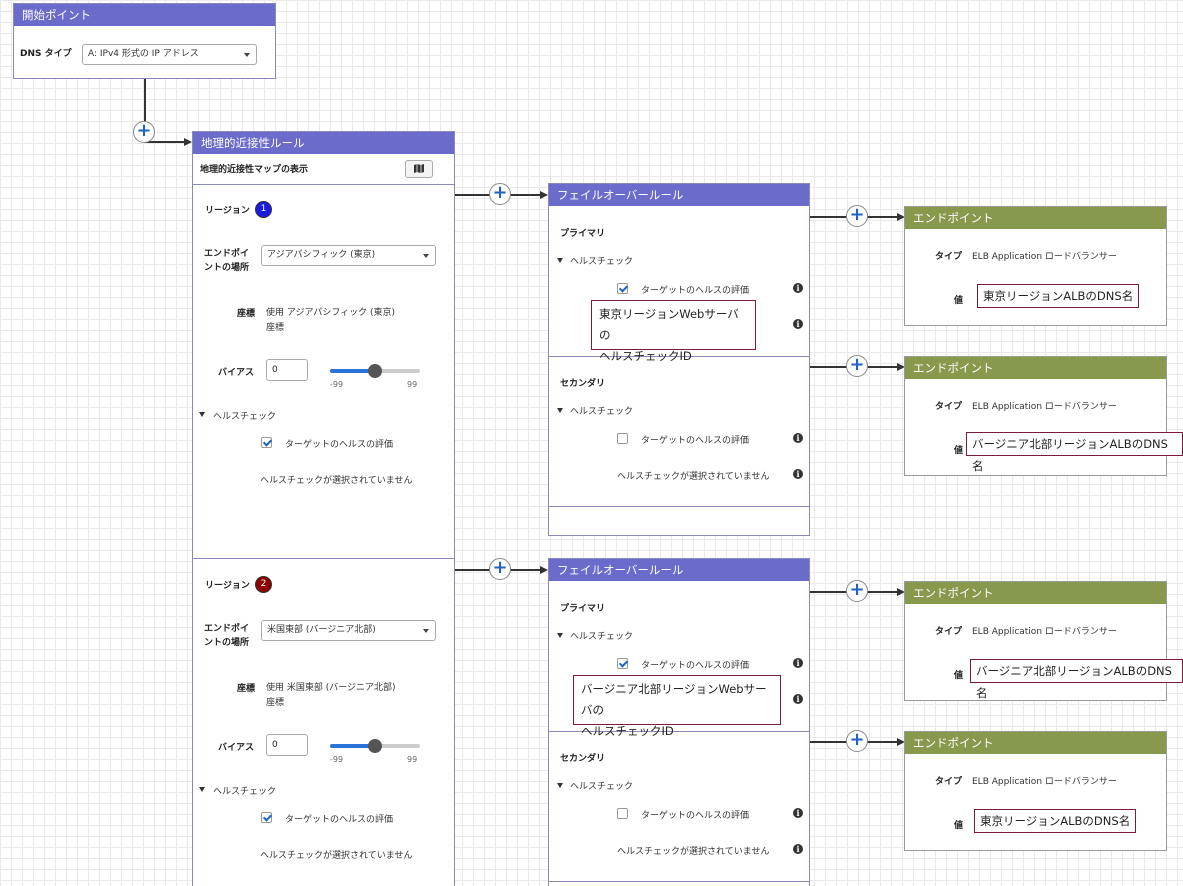 The height and width of the screenshot is (886, 1183). I want to click on failover-1-primary-health-toggle: ヘルスチェック, so click(601, 260).